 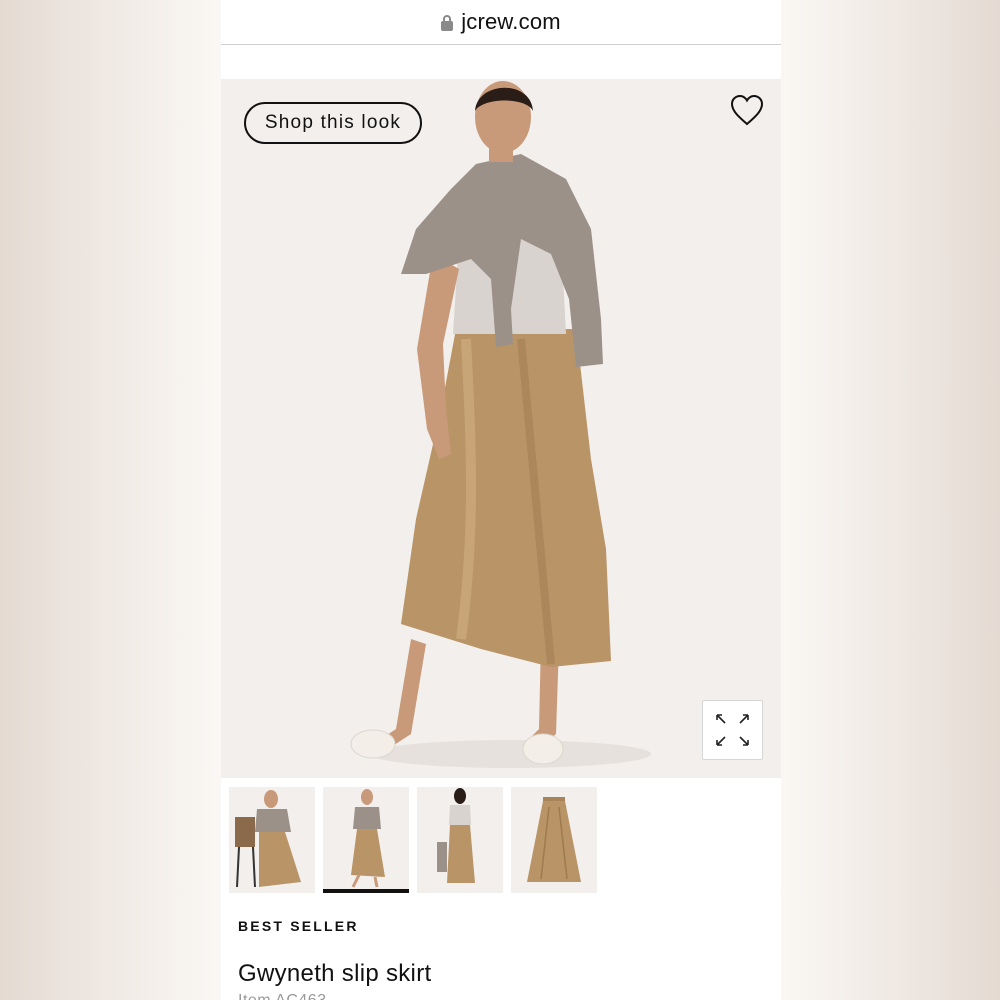 I want to click on thumbnail-back-view, so click(x=460, y=840).